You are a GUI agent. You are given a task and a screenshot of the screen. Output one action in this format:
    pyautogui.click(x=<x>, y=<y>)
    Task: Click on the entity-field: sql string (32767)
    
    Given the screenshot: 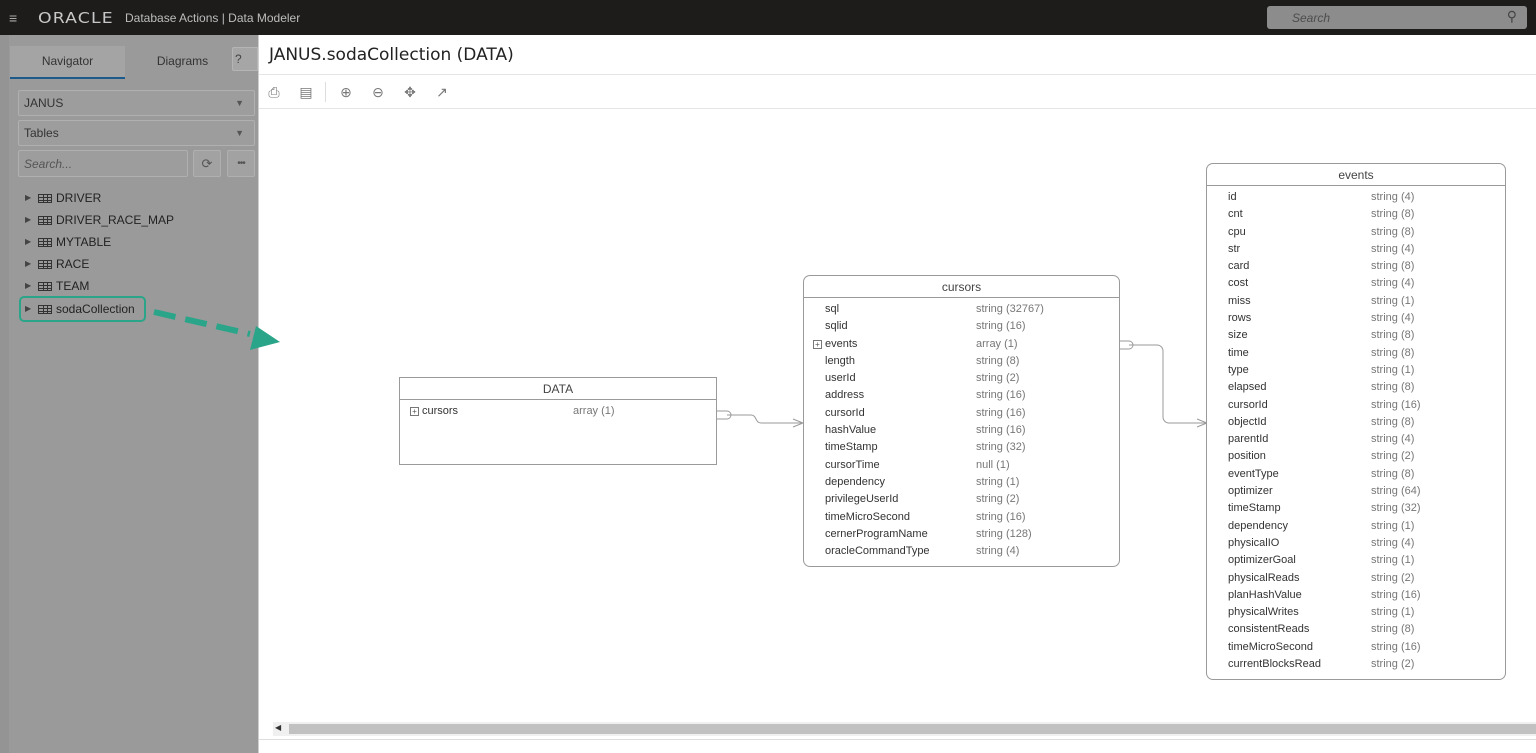 What is the action you would take?
    pyautogui.click(x=961, y=309)
    